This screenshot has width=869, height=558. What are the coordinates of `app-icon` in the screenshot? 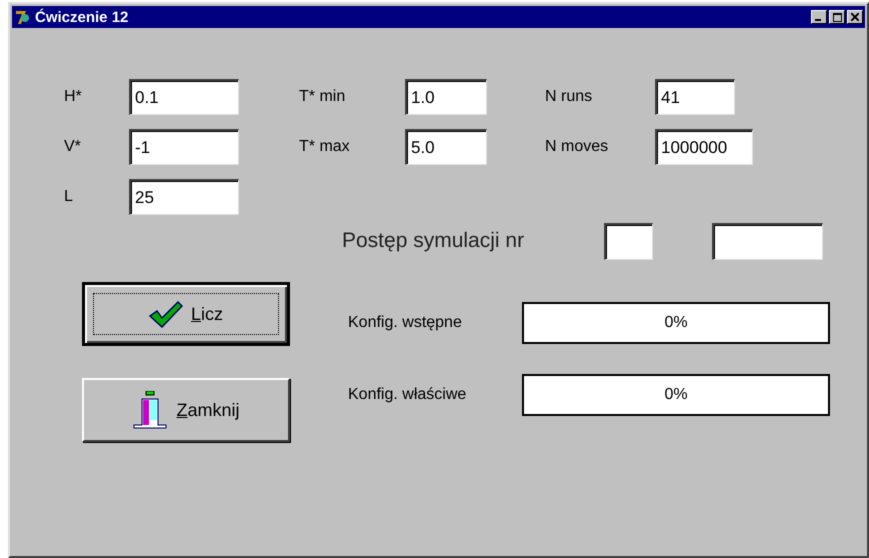 It's located at (22, 17).